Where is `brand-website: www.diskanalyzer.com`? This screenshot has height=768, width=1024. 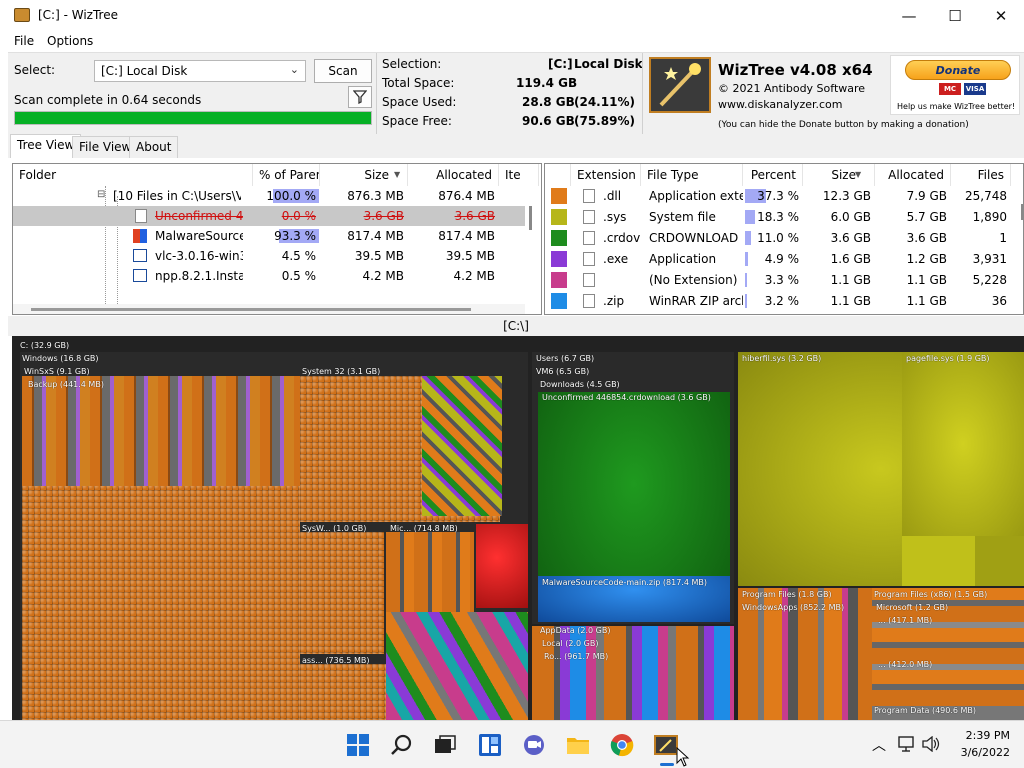 brand-website: www.diskanalyzer.com is located at coordinates (780, 104).